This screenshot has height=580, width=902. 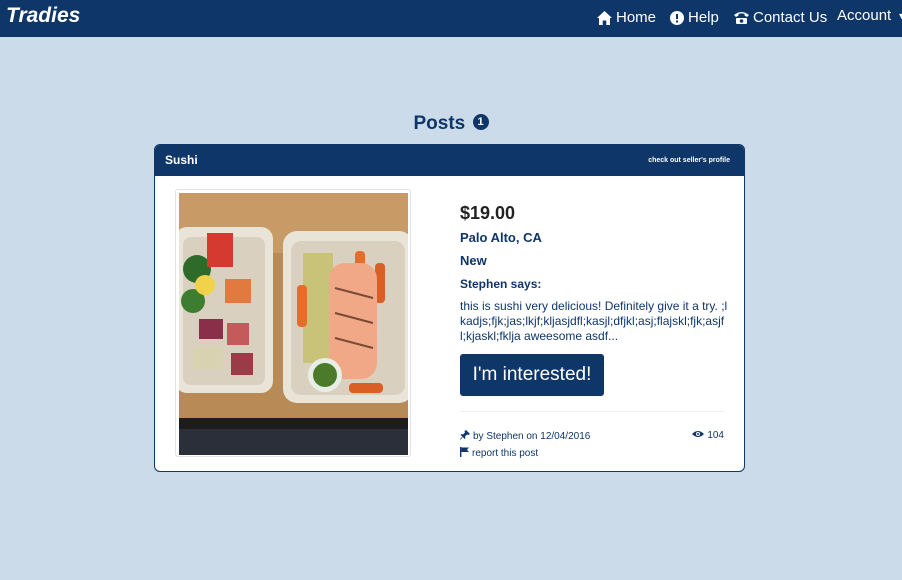 I want to click on nav-account-dropdown: Account ▼, so click(x=869, y=15).